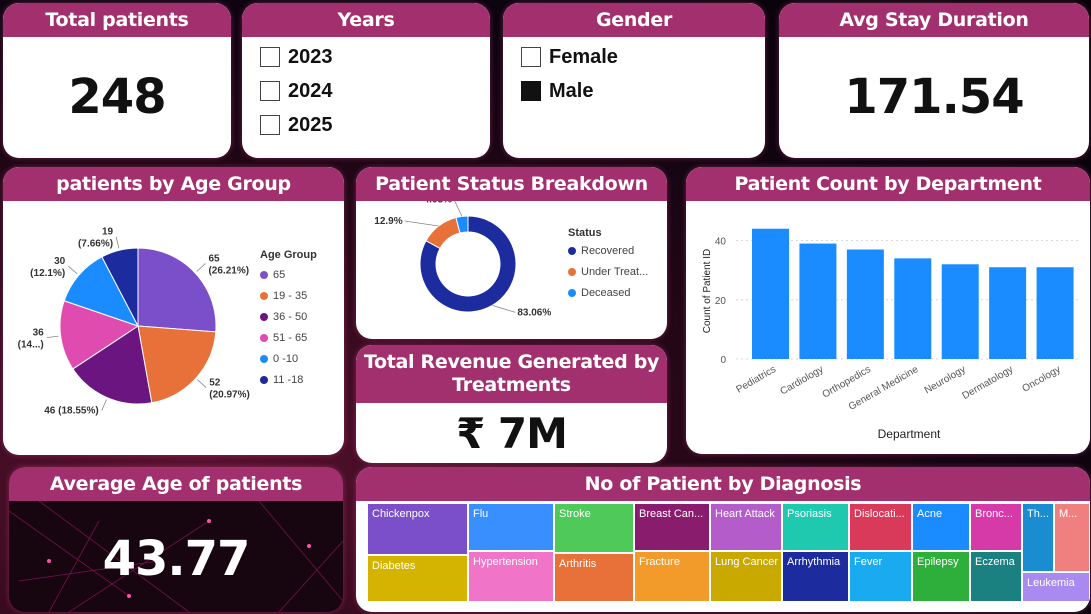 This screenshot has height=614, width=1091. I want to click on age-group-legend-title: Age Group, so click(288, 255).